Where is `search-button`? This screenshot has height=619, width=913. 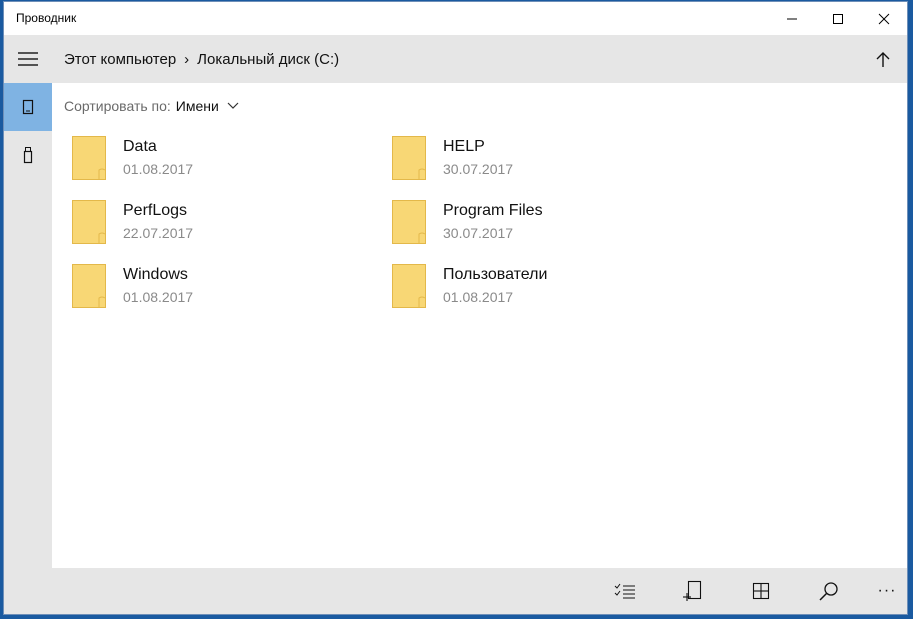 search-button is located at coordinates (829, 591).